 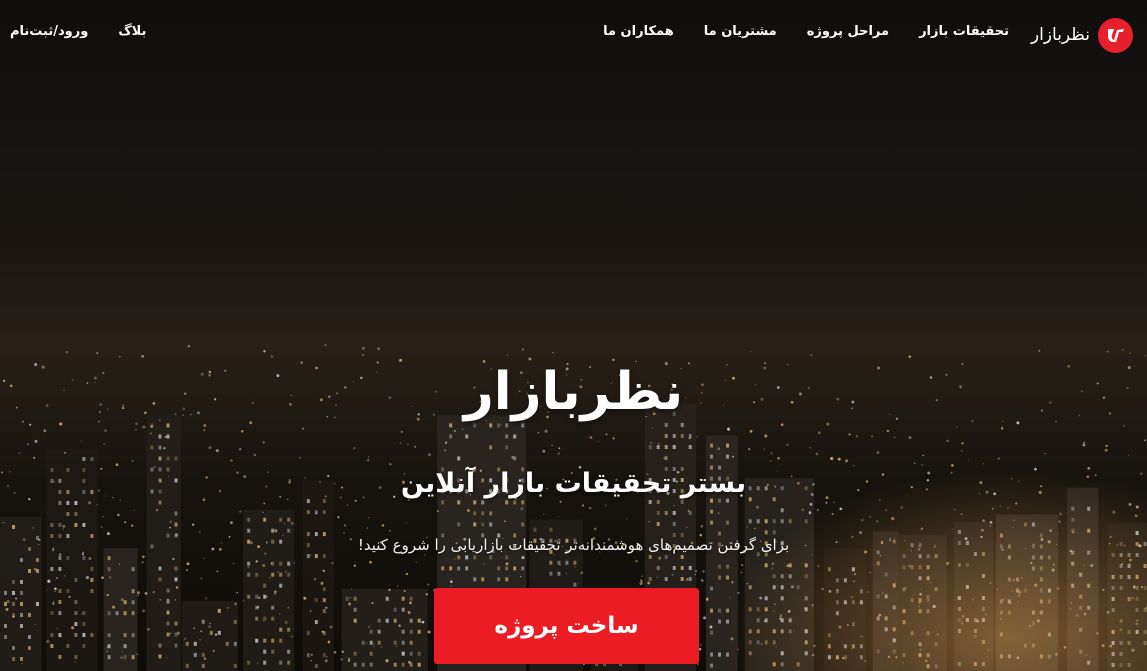 I want to click on brand-link: نظربازار, so click(x=1082, y=35).